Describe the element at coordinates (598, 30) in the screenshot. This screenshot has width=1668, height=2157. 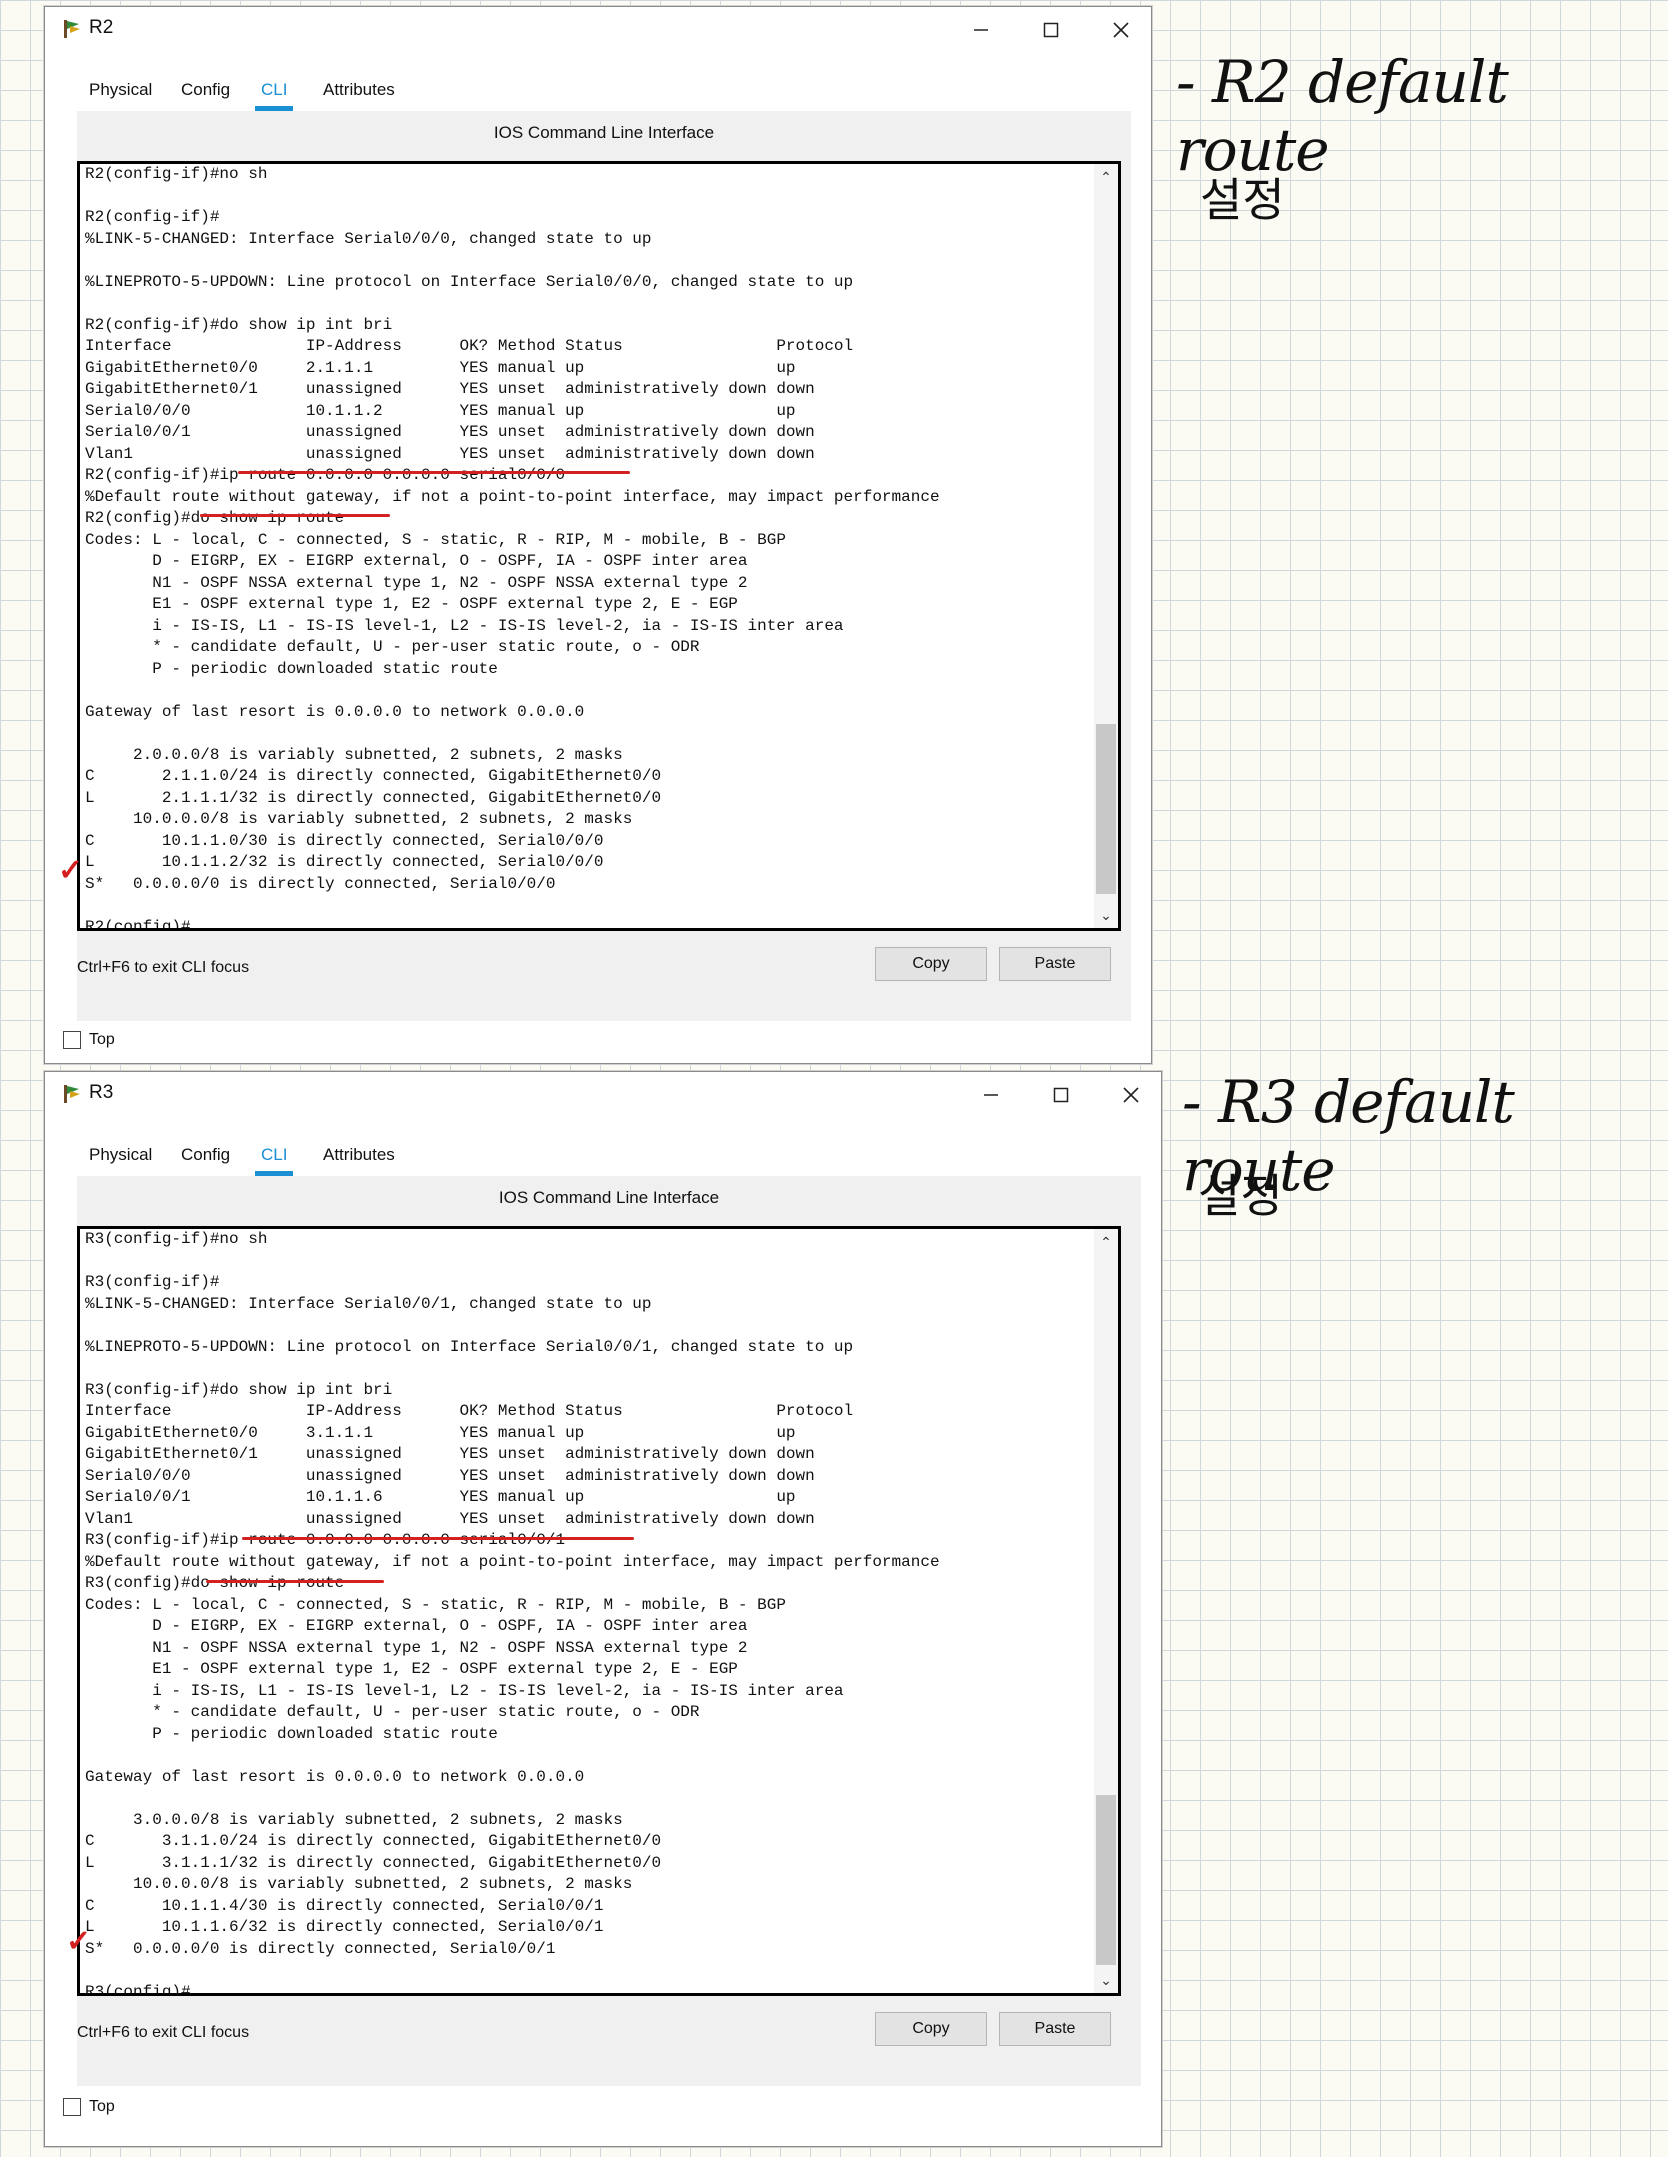
I see `title-bar: R2` at that location.